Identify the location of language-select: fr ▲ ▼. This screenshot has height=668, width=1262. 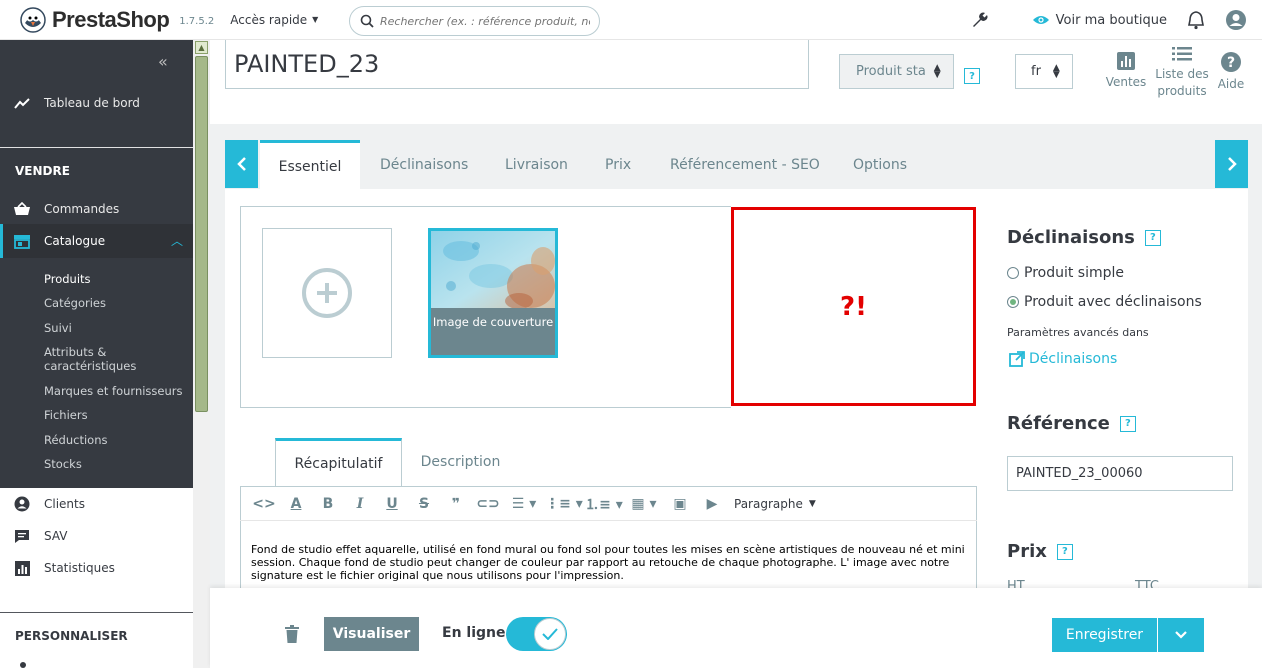
(1044, 71).